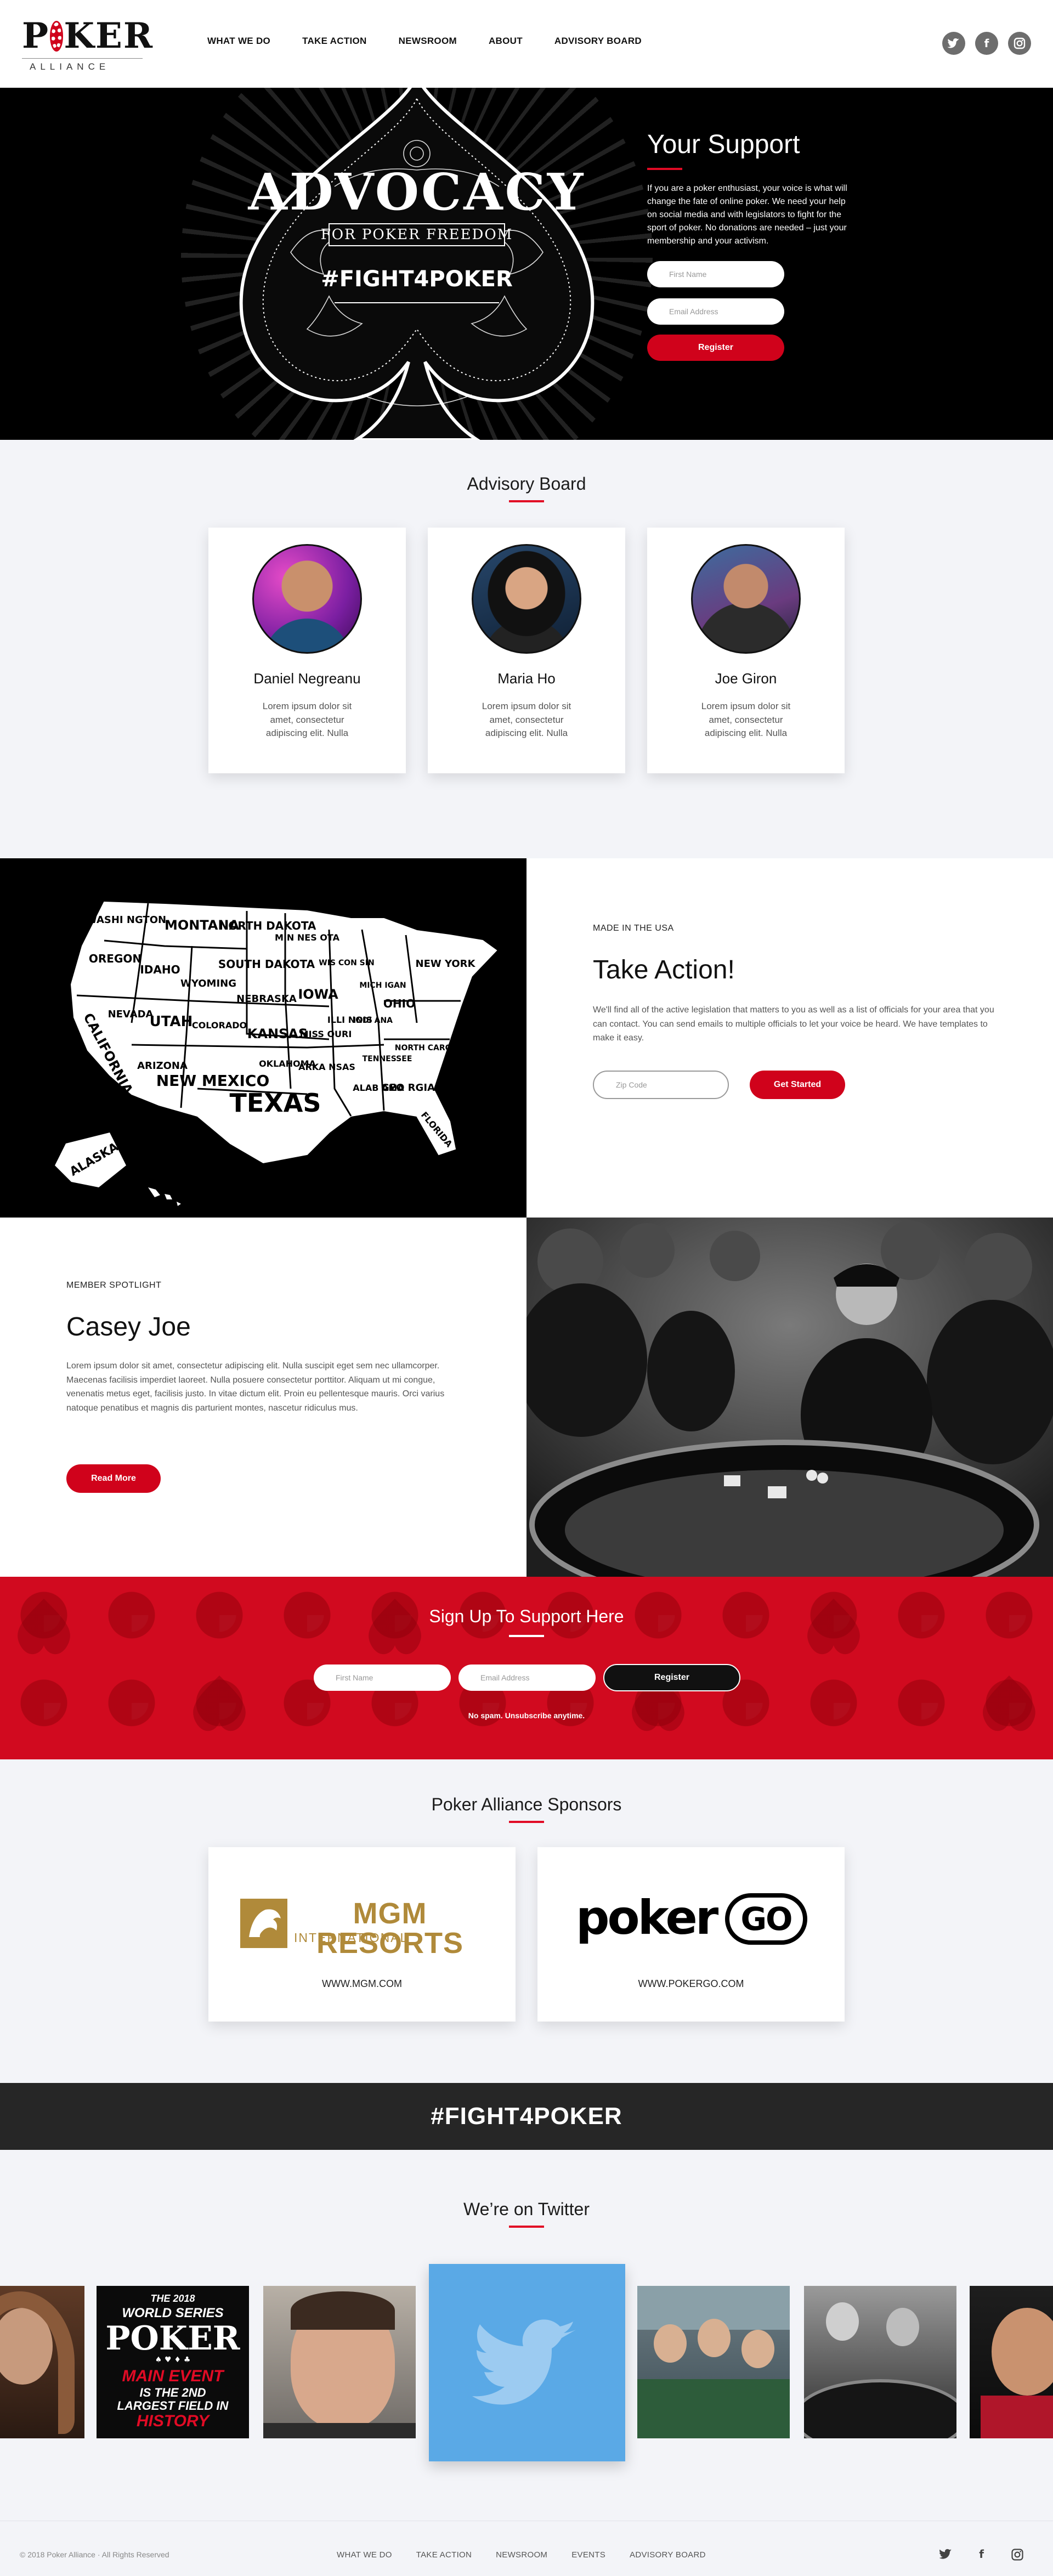  I want to click on sponsor-card-pokergo: poker GO WWW.POKERGO.COM, so click(691, 1934).